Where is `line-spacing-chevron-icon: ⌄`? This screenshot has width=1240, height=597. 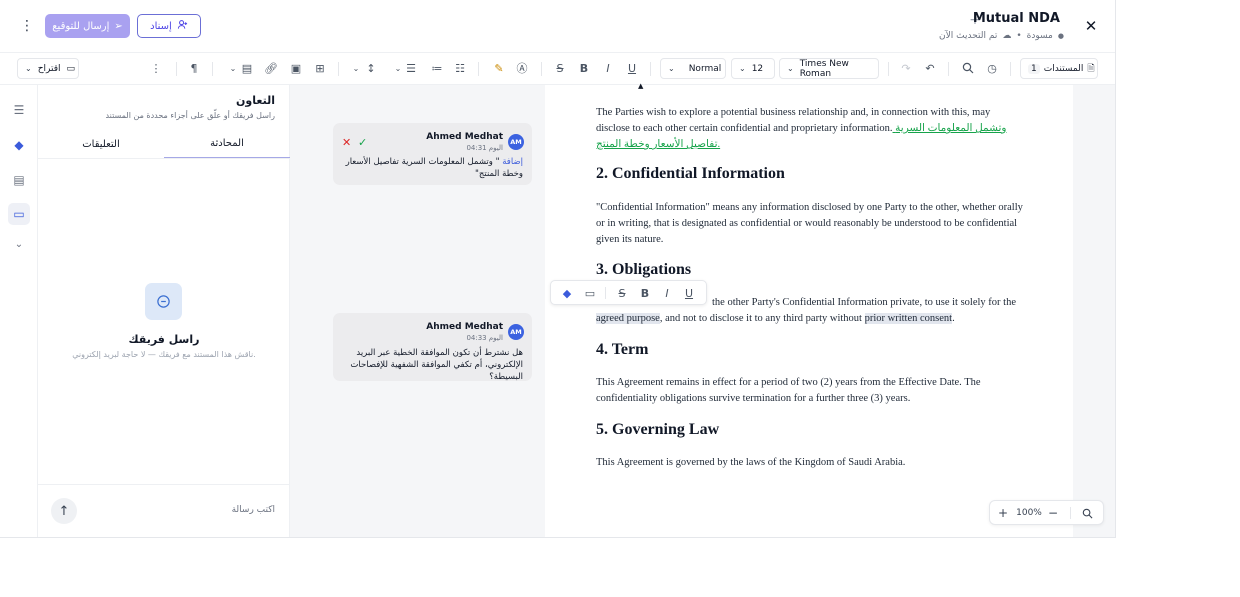
line-spacing-chevron-icon: ⌄ is located at coordinates (356, 68).